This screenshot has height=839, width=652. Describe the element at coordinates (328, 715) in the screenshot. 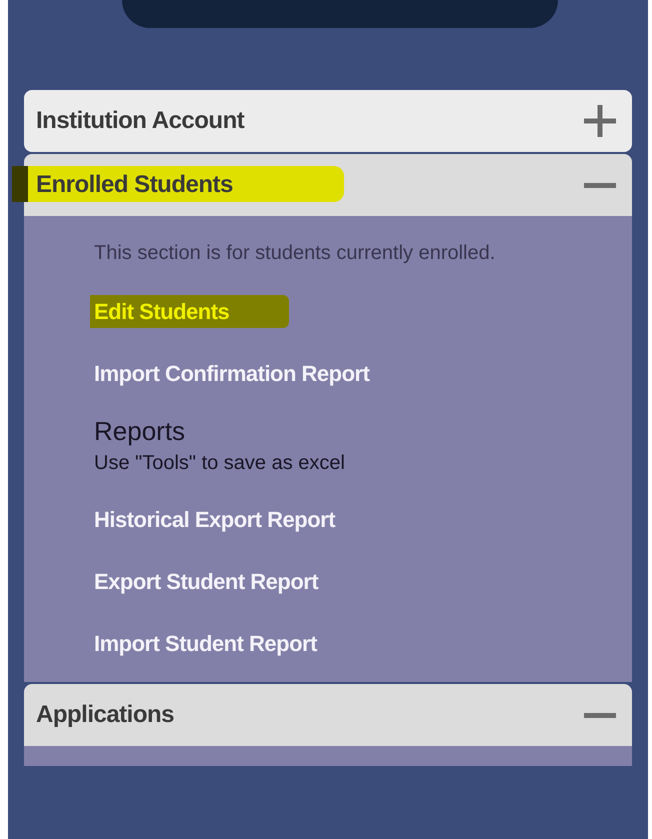

I see `accordion-header: Applications` at that location.